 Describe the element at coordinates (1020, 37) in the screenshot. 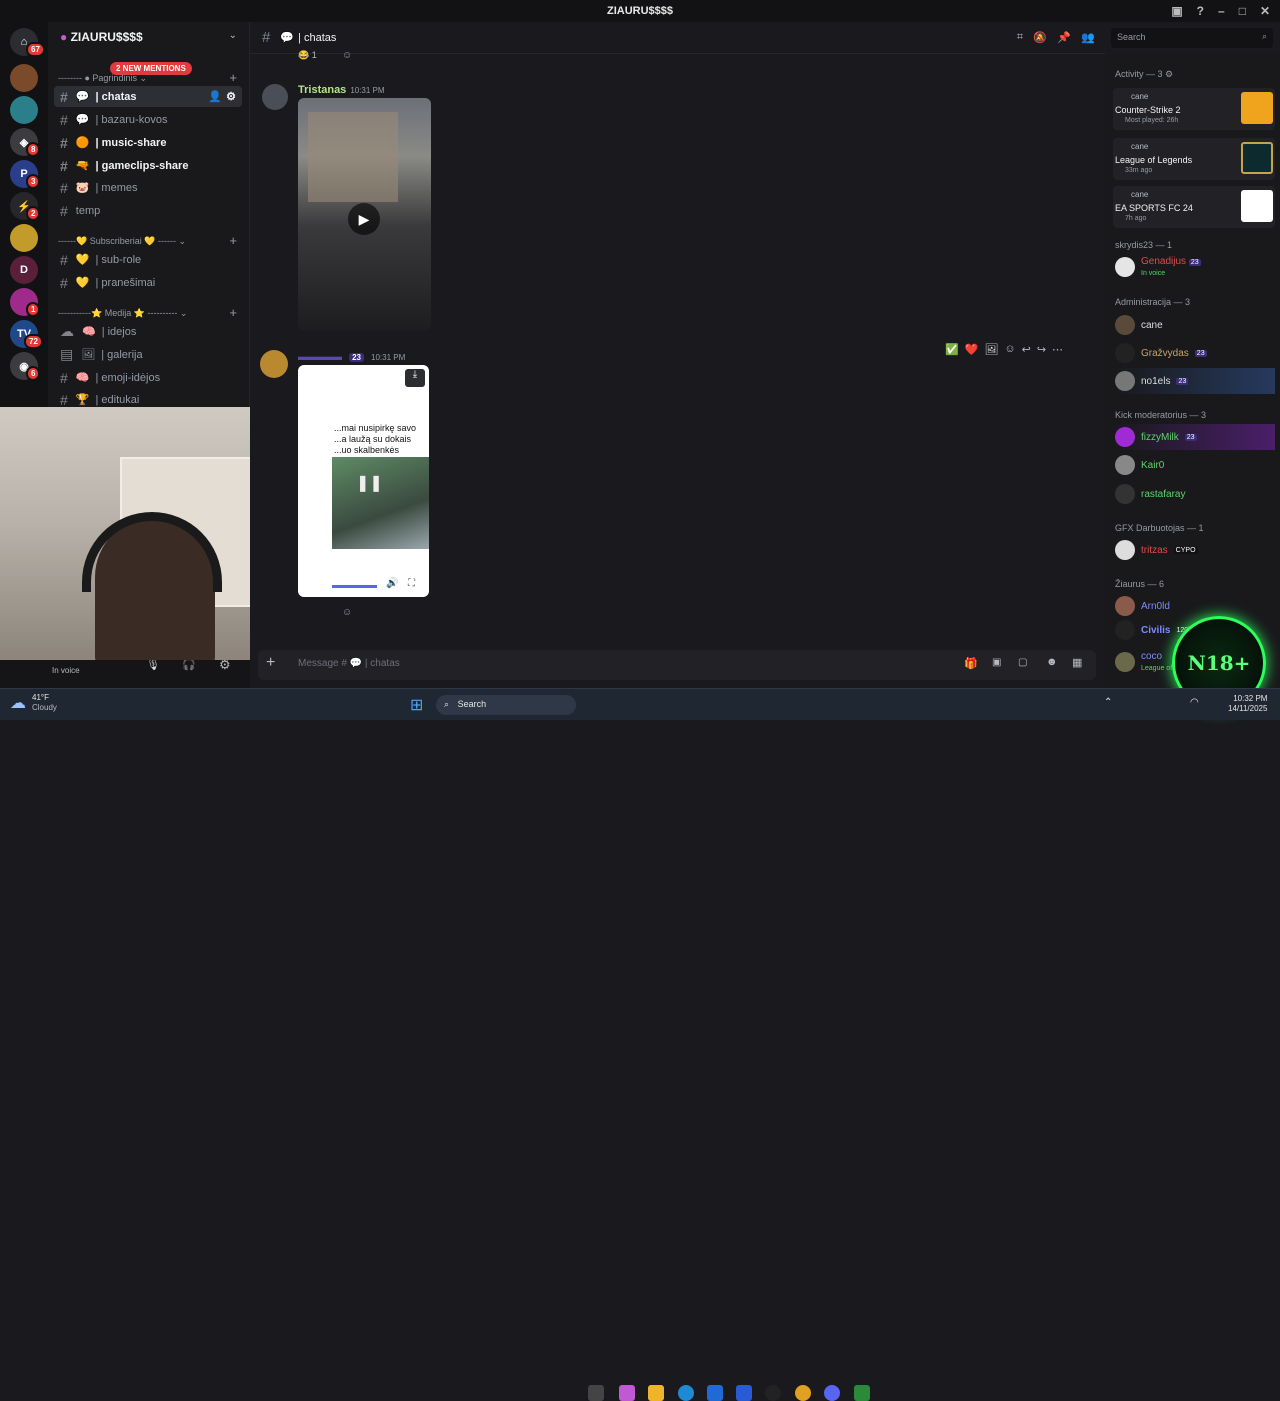

I see `threads-icon: ⌗` at that location.